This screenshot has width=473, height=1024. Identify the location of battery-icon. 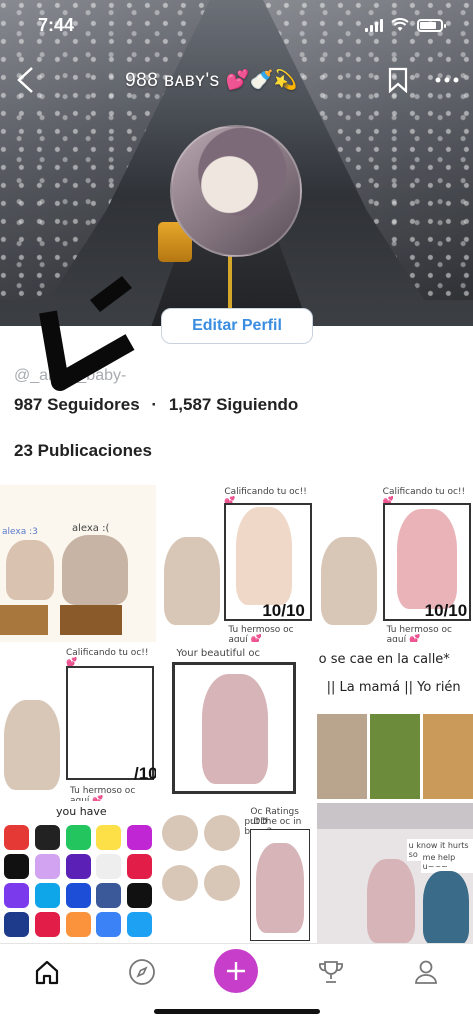
(431, 25).